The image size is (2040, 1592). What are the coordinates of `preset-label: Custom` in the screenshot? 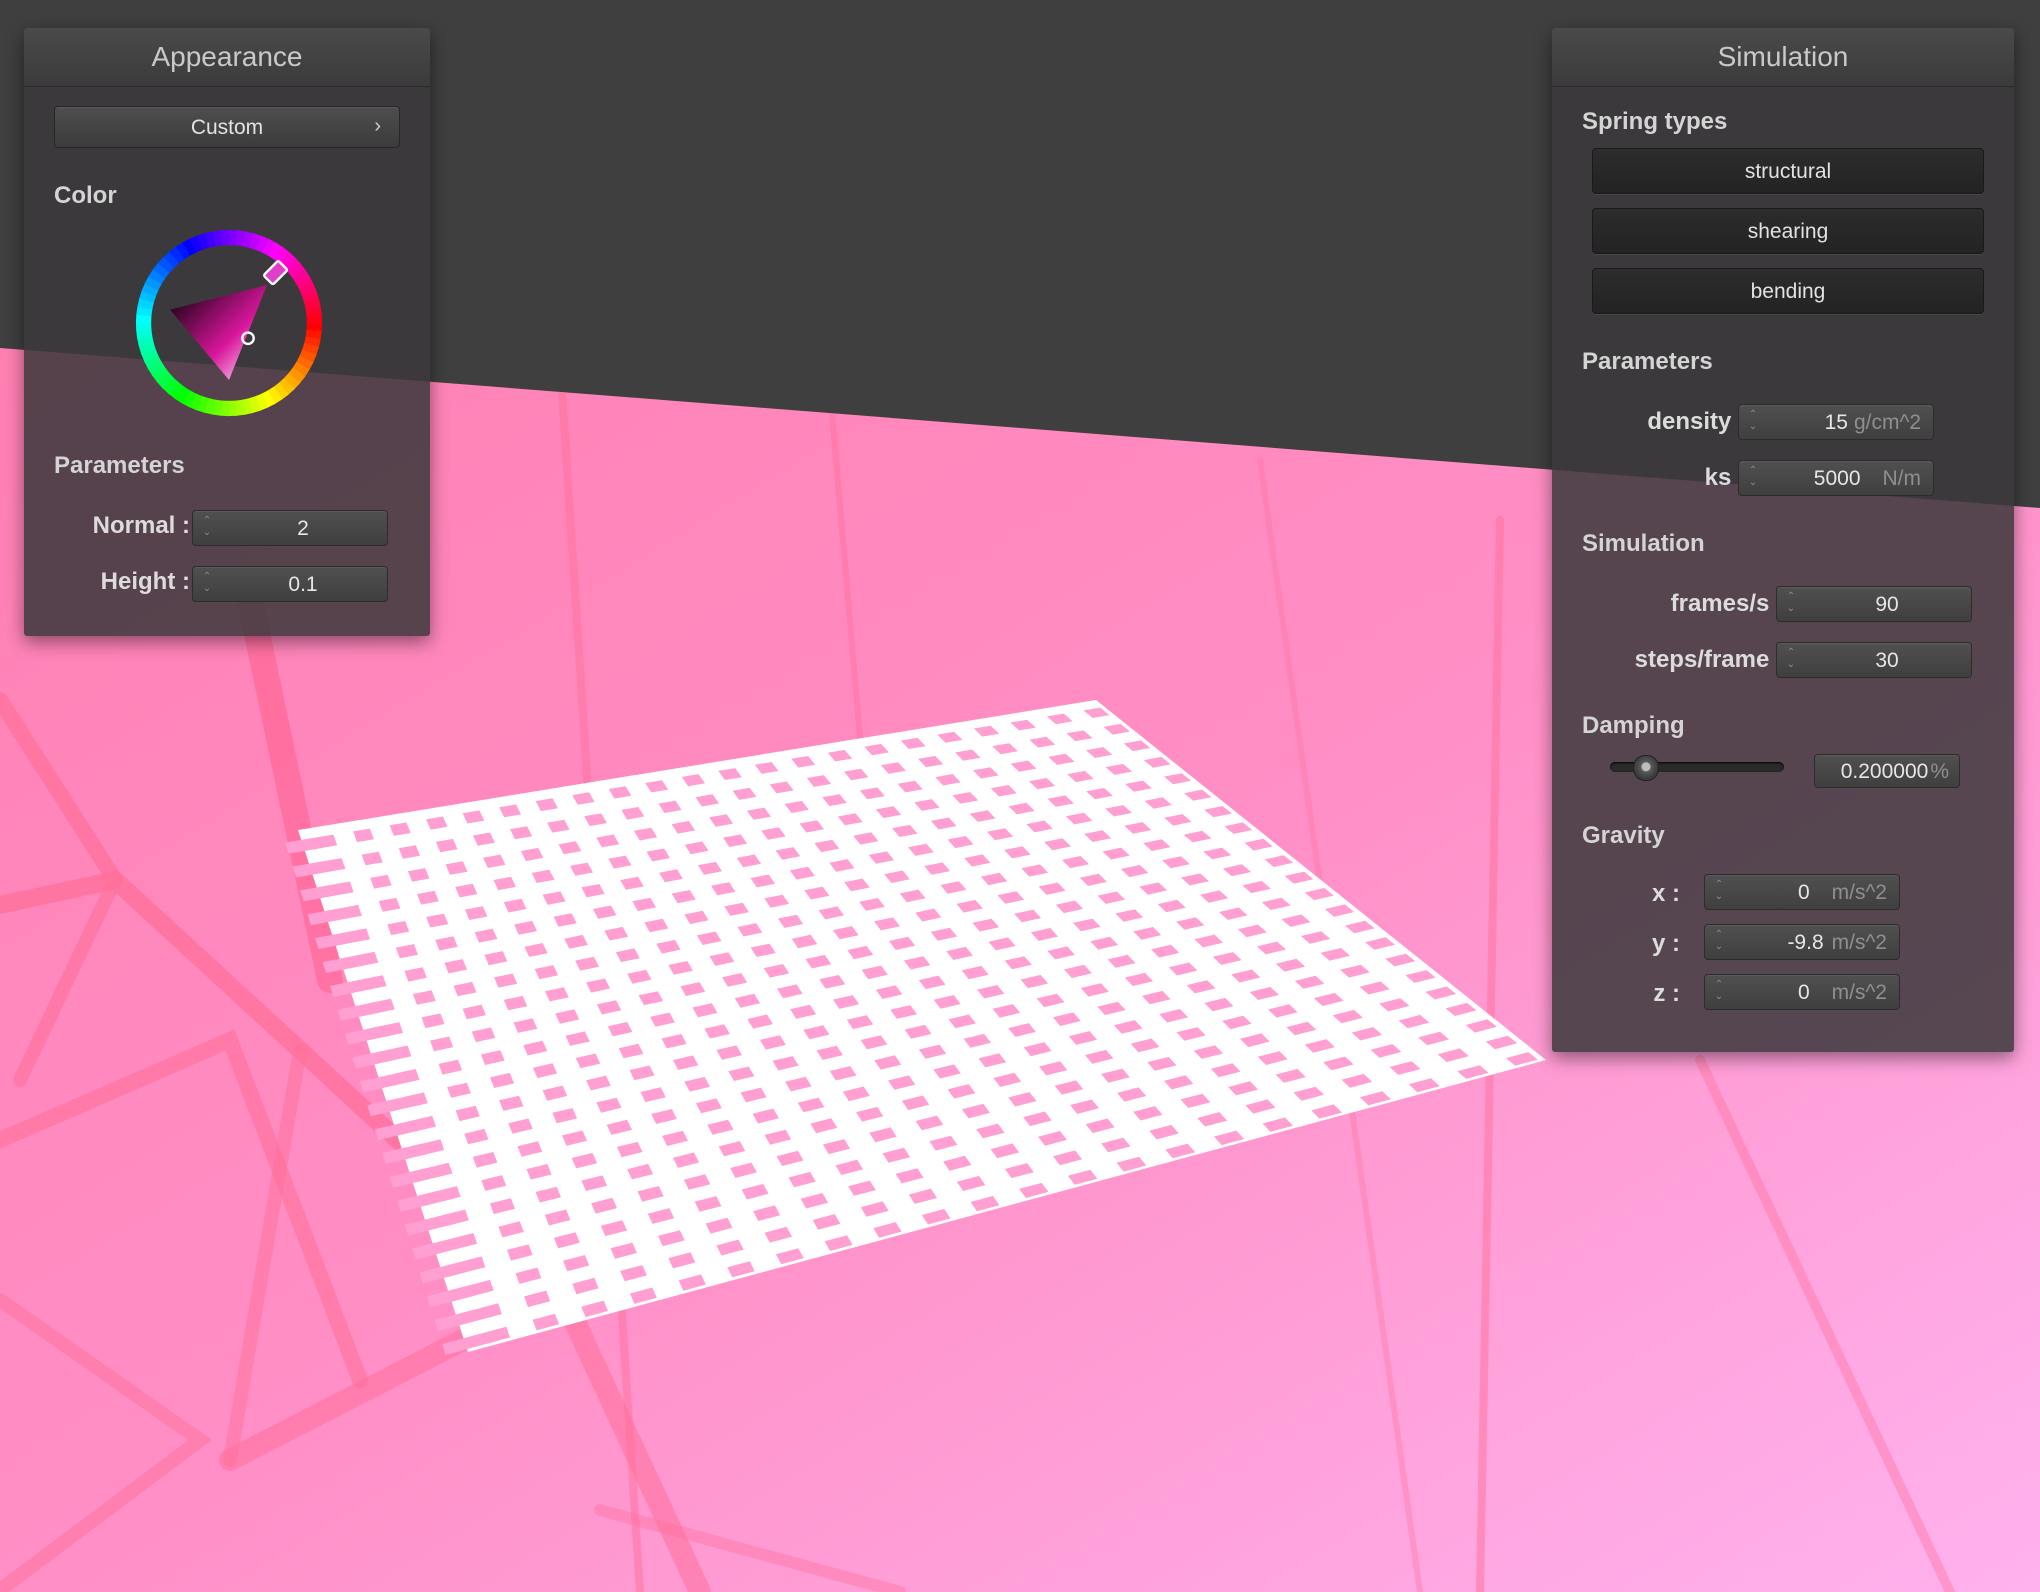 It's located at (227, 127).